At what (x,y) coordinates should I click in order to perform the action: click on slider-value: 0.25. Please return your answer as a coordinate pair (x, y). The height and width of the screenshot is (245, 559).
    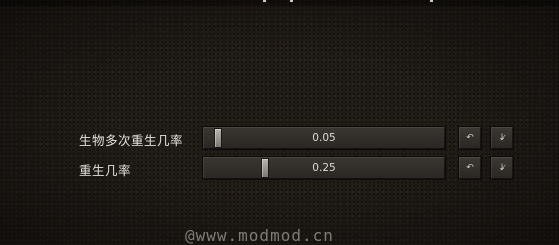
    Looking at the image, I should click on (324, 168).